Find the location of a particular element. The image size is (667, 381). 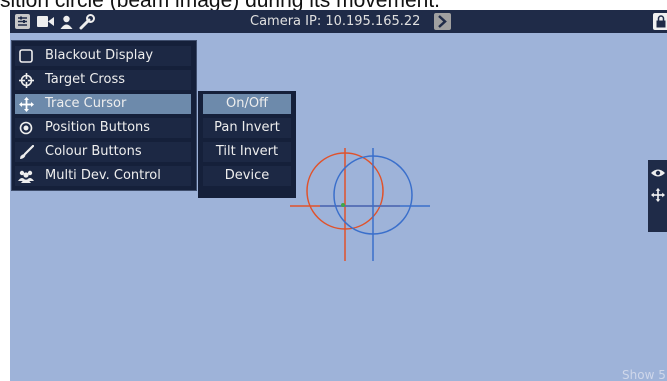

eye-icon is located at coordinates (658, 173).